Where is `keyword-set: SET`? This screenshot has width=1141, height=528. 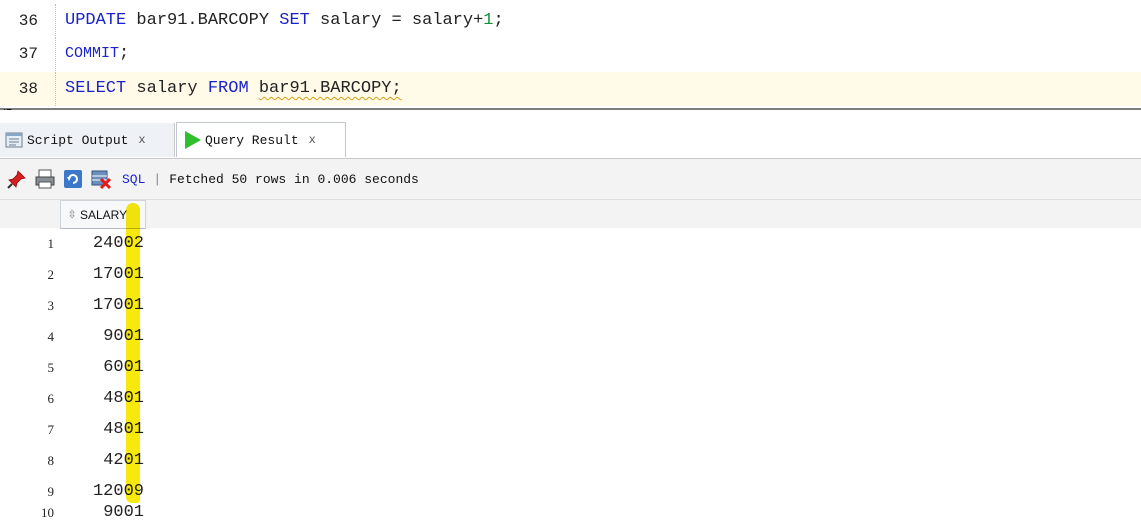 keyword-set: SET is located at coordinates (294, 20).